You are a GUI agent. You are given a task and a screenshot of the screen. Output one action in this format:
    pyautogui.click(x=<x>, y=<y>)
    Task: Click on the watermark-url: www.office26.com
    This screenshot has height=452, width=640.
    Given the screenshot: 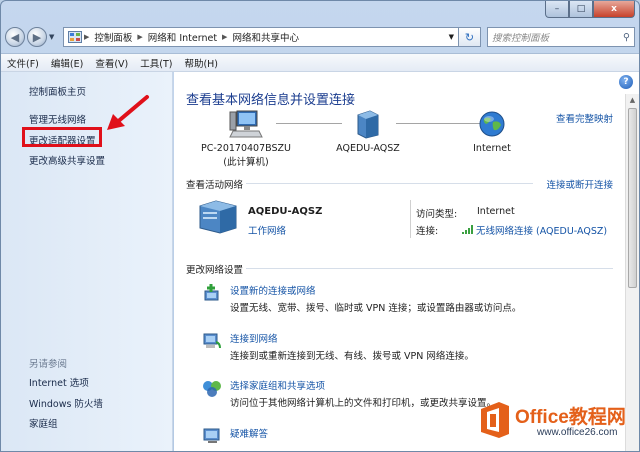 What is the action you would take?
    pyautogui.click(x=577, y=432)
    